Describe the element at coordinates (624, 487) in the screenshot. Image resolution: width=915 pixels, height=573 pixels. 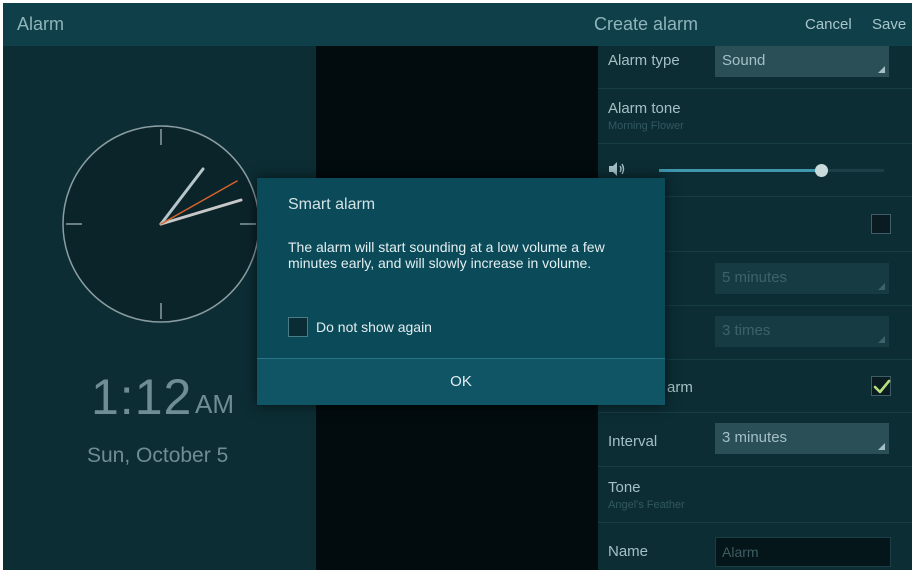
I see `tone-label: Tone` at that location.